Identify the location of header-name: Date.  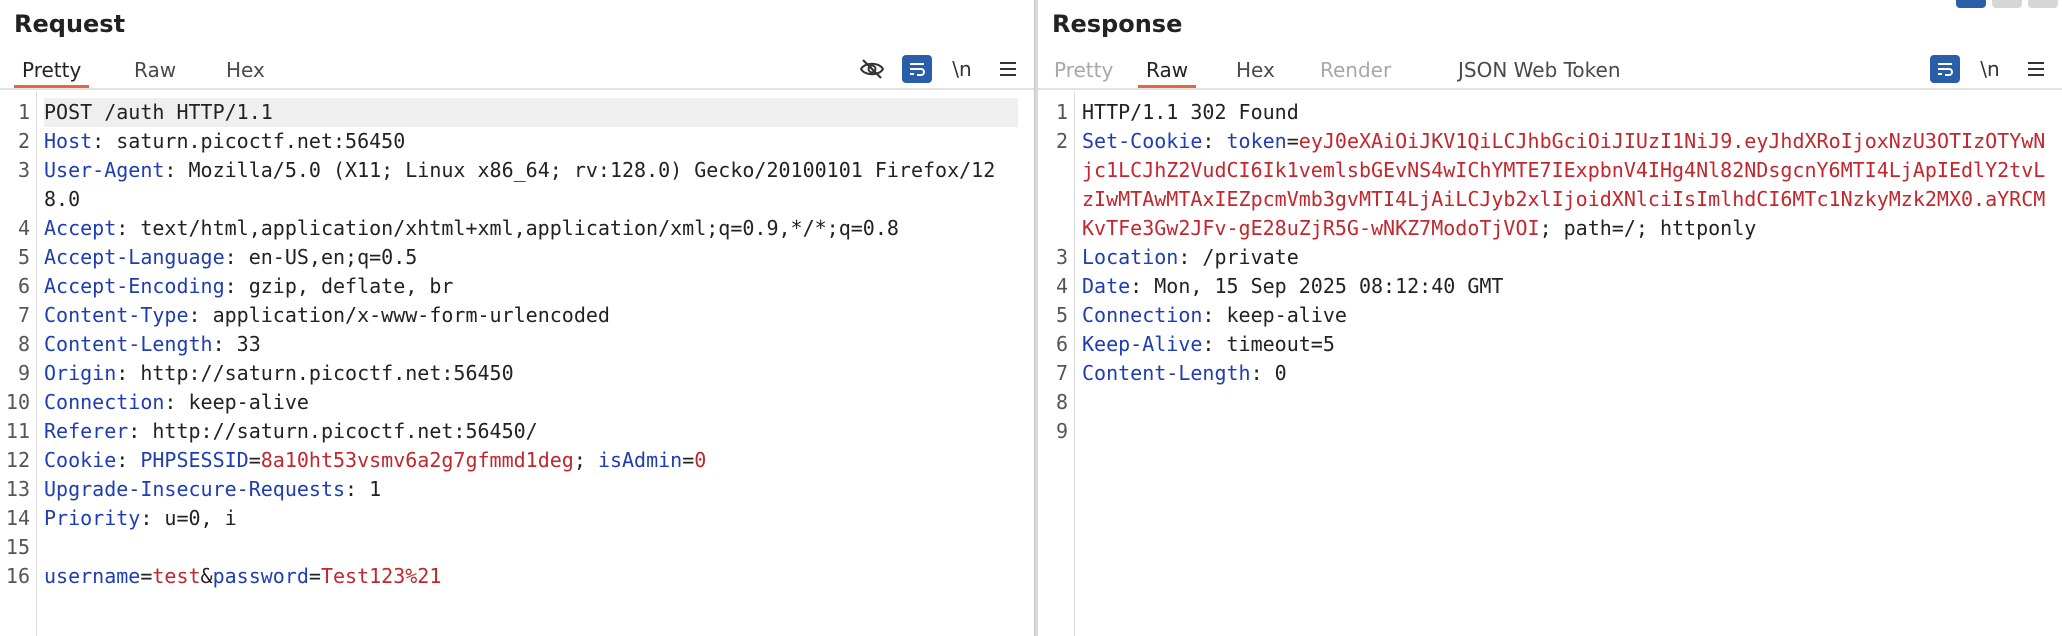
(1106, 286).